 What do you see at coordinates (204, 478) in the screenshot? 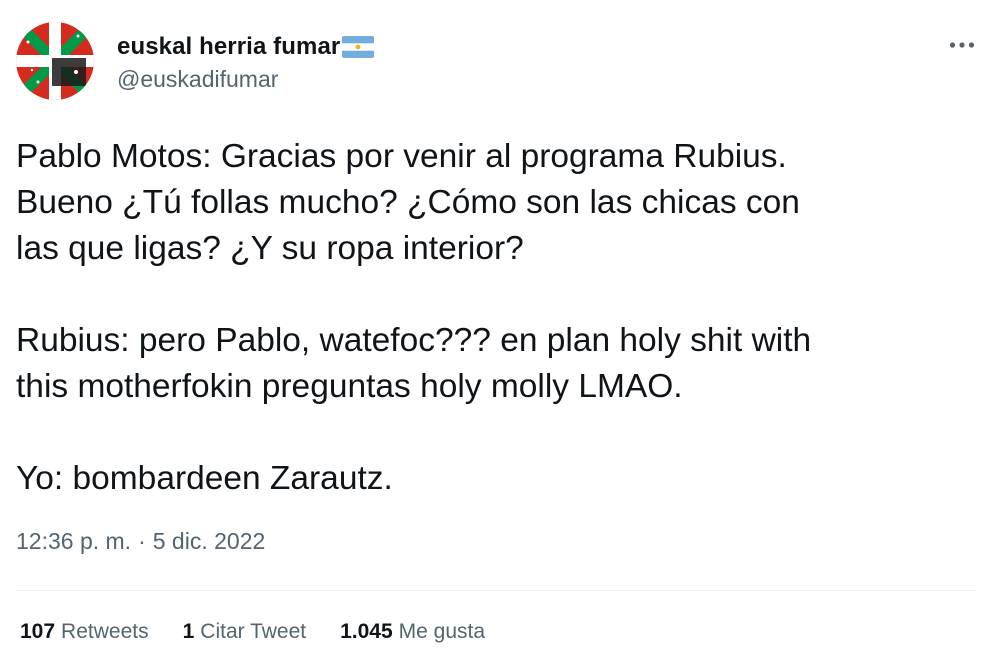
I see `tweet-paragraph: Yo: bombardeen Zarautz.` at bounding box center [204, 478].